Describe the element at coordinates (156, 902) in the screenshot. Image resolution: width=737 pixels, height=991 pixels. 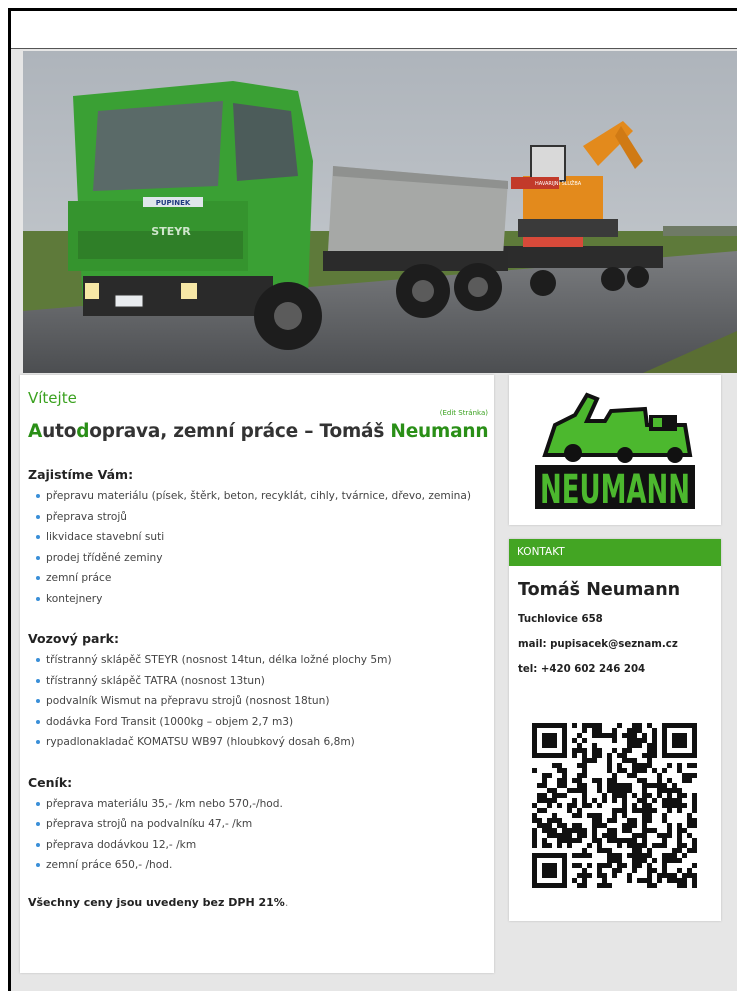
I see `vat-note-text: Všechny ceny jsou uvedeny bez DPH 21%` at that location.